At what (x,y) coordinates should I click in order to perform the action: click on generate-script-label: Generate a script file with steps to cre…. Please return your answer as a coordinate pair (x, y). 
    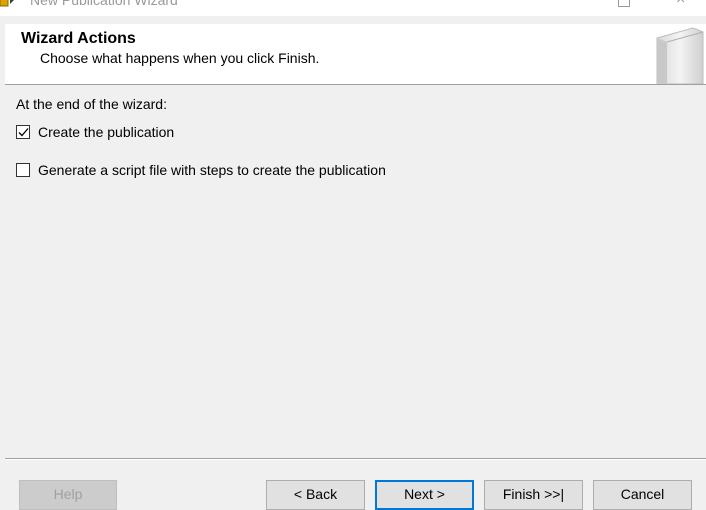
    Looking at the image, I should click on (212, 170).